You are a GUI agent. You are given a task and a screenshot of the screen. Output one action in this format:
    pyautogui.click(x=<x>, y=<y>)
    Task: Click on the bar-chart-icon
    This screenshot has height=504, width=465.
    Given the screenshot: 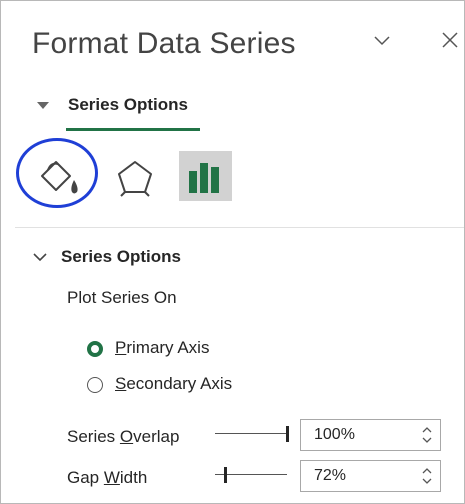 What is the action you would take?
    pyautogui.click(x=204, y=178)
    